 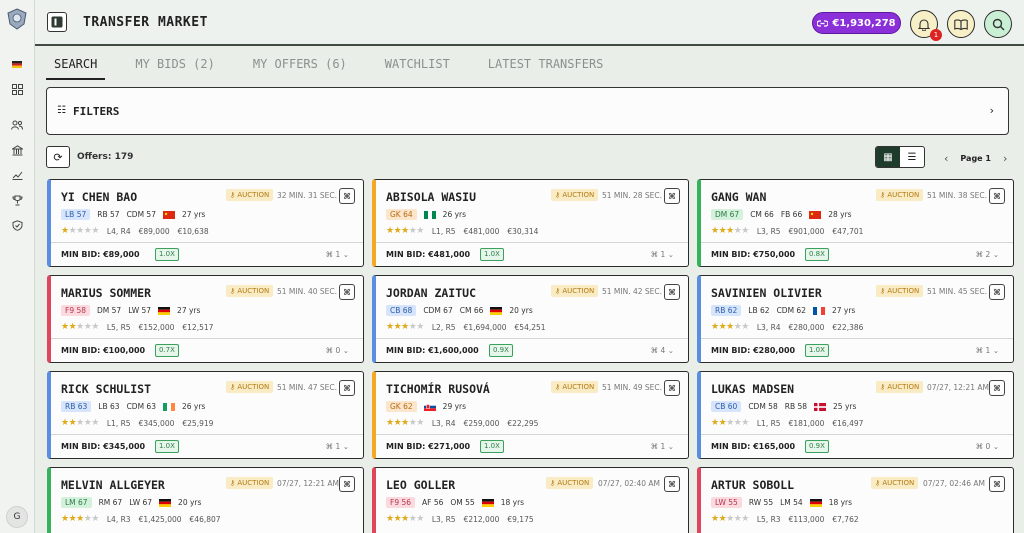 I want to click on player-name: GANG WAN, so click(x=738, y=197).